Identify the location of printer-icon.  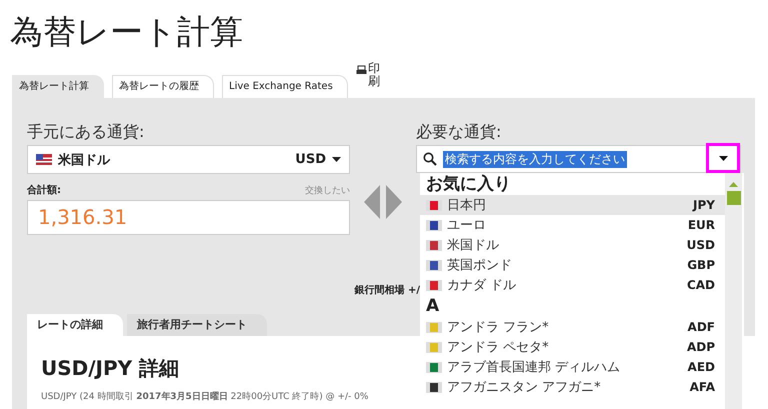
(361, 70).